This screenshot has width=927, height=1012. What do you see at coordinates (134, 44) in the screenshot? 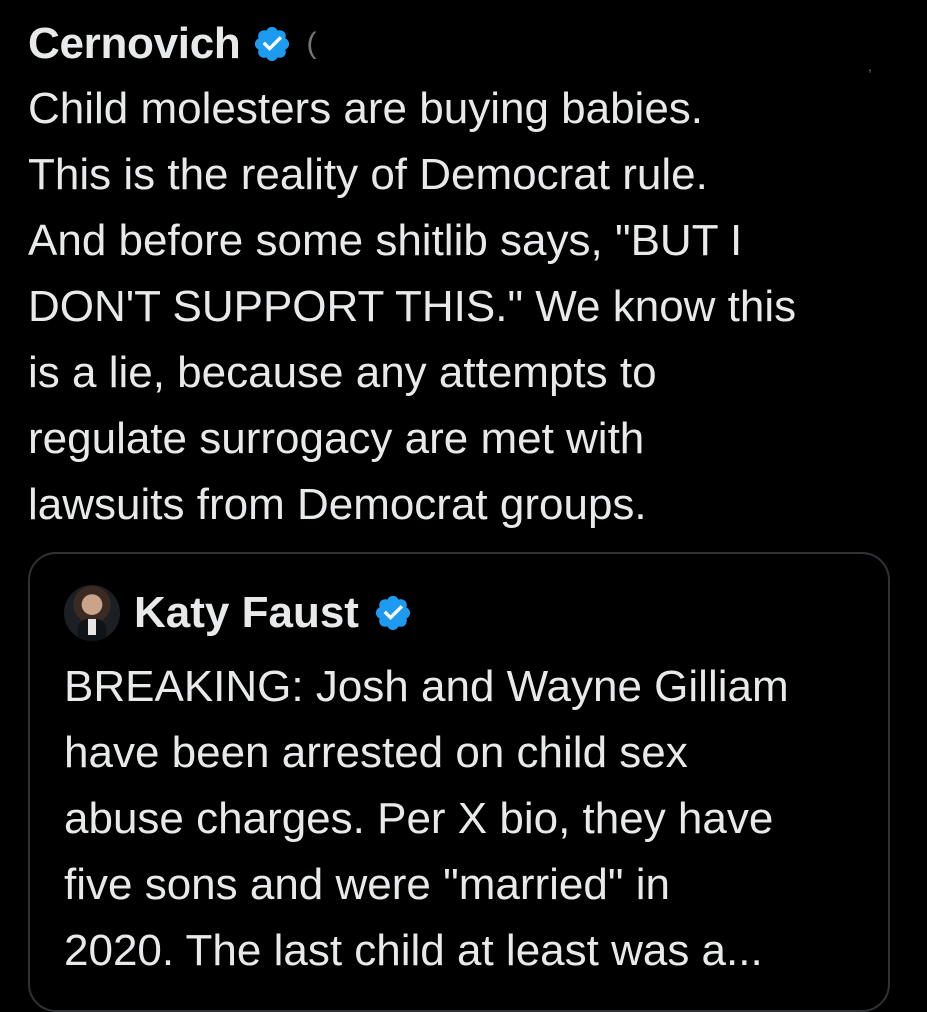
I see `author-name: Cernovich` at bounding box center [134, 44].